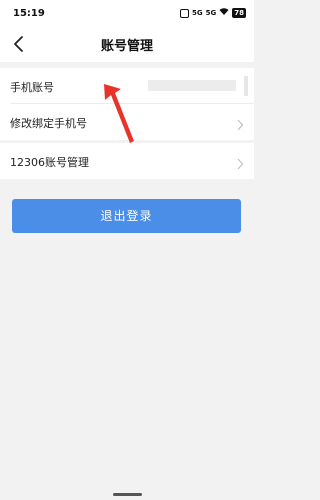 This screenshot has width=320, height=500. I want to click on logout-button: 退出登录, so click(126, 216).